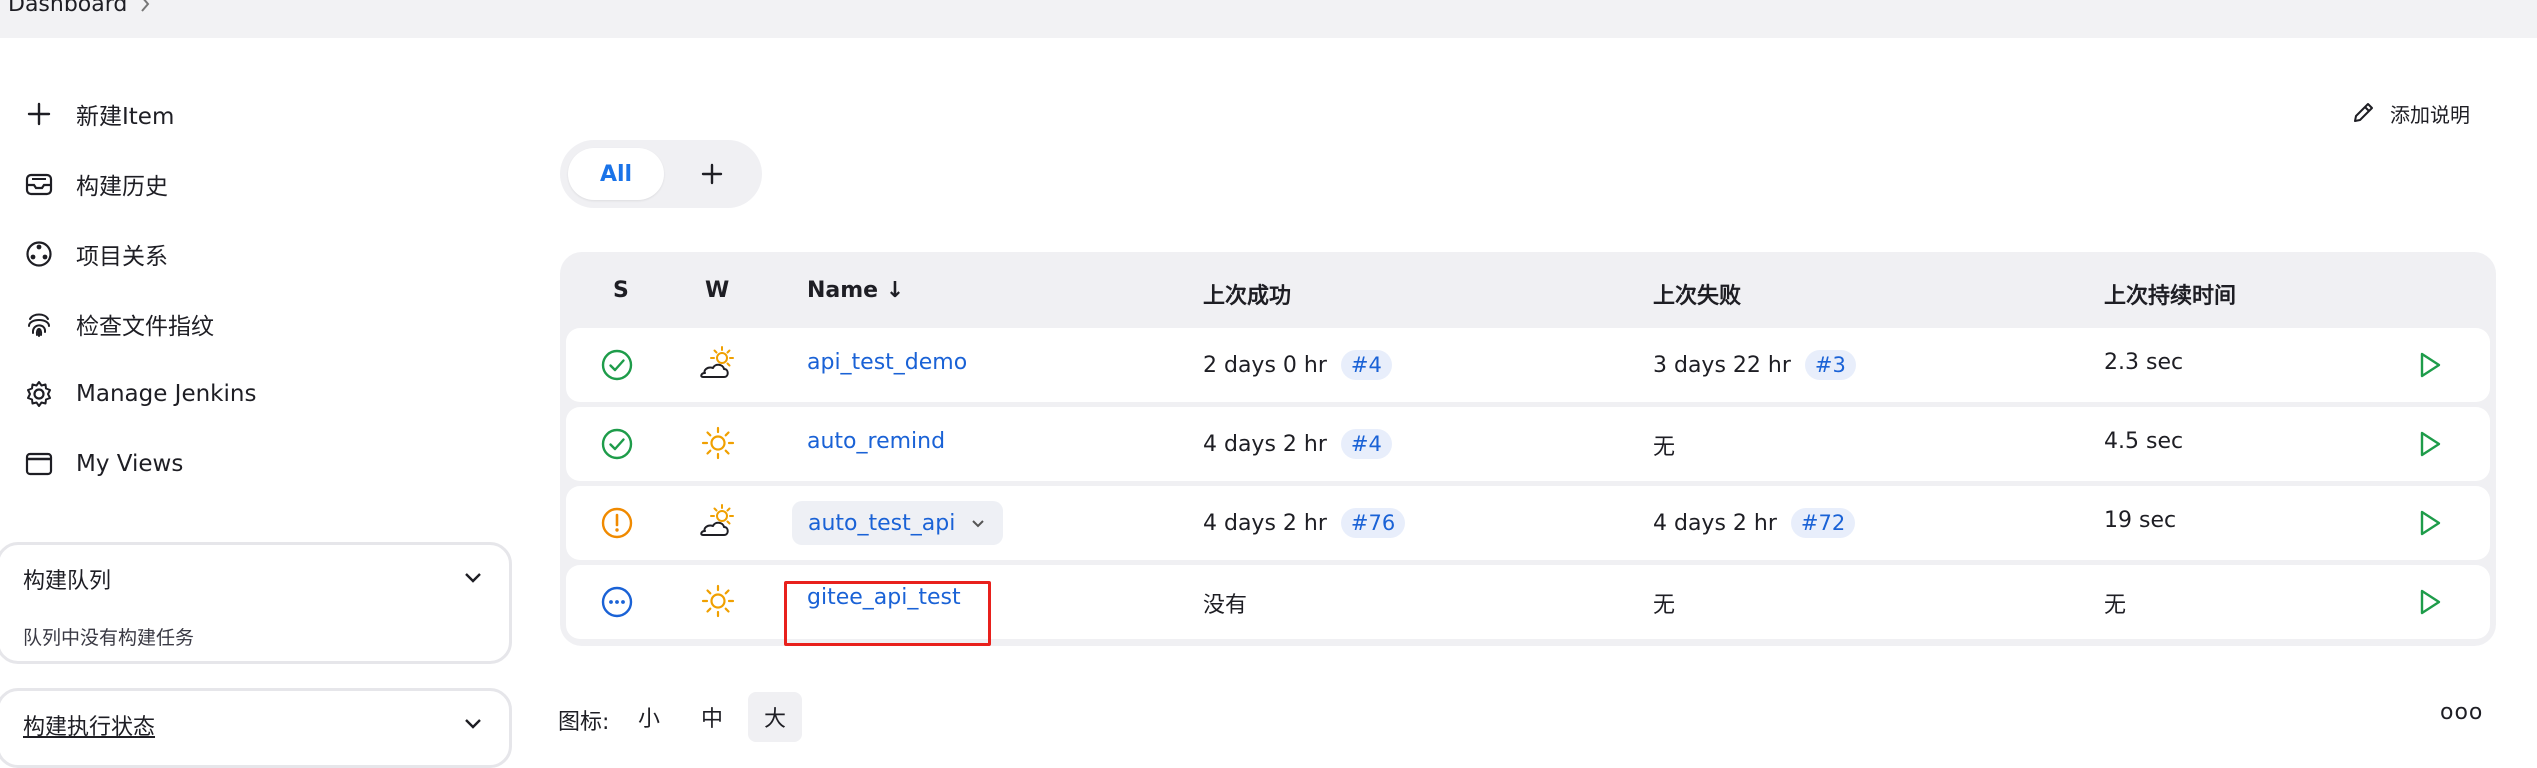  I want to click on add-description-button: 添加说明, so click(2410, 113).